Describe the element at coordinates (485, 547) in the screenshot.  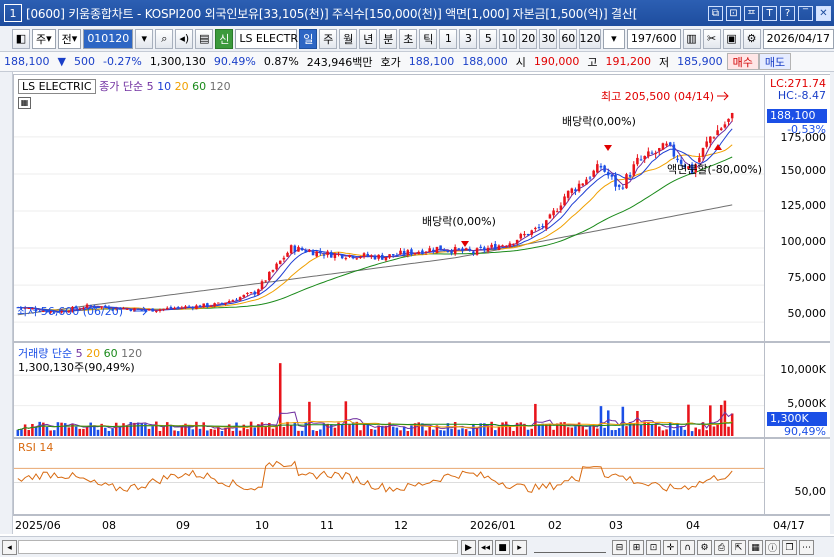
I see `rewind-icon: ◂◂` at that location.